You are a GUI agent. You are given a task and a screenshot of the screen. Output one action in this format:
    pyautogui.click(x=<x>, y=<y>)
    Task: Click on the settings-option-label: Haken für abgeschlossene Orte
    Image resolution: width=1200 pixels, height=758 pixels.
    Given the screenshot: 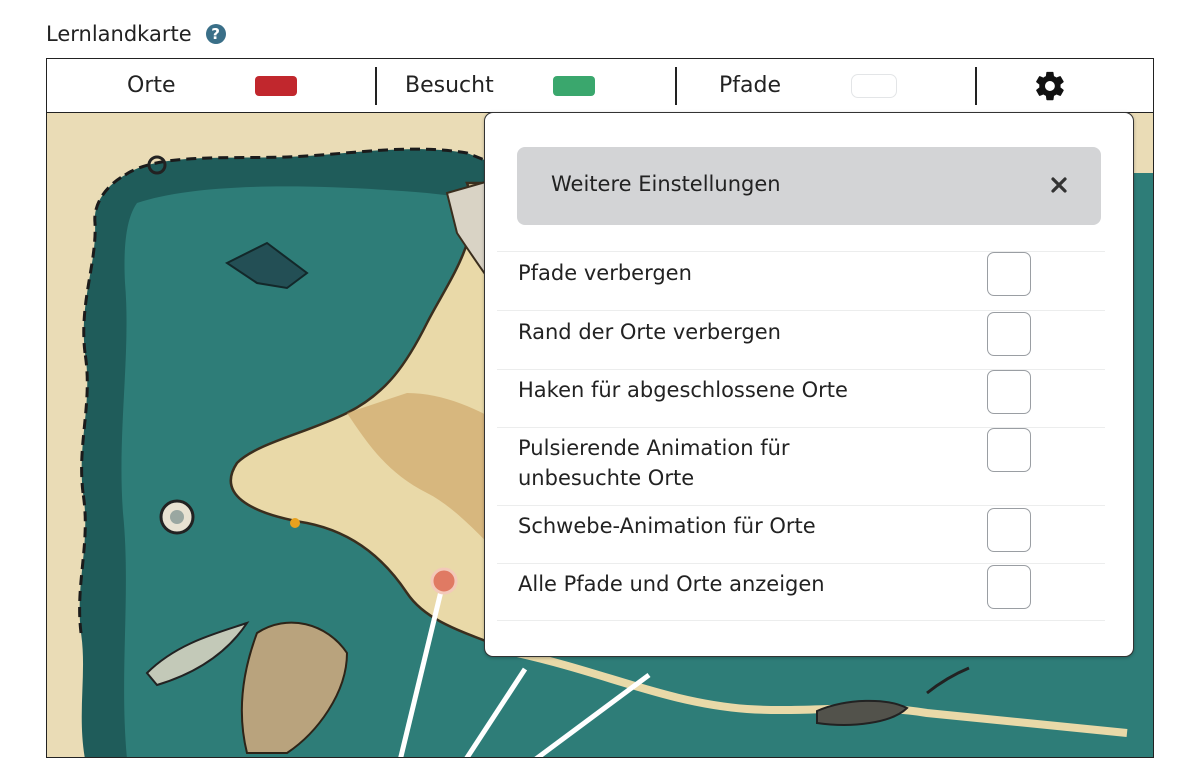 What is the action you would take?
    pyautogui.click(x=683, y=390)
    